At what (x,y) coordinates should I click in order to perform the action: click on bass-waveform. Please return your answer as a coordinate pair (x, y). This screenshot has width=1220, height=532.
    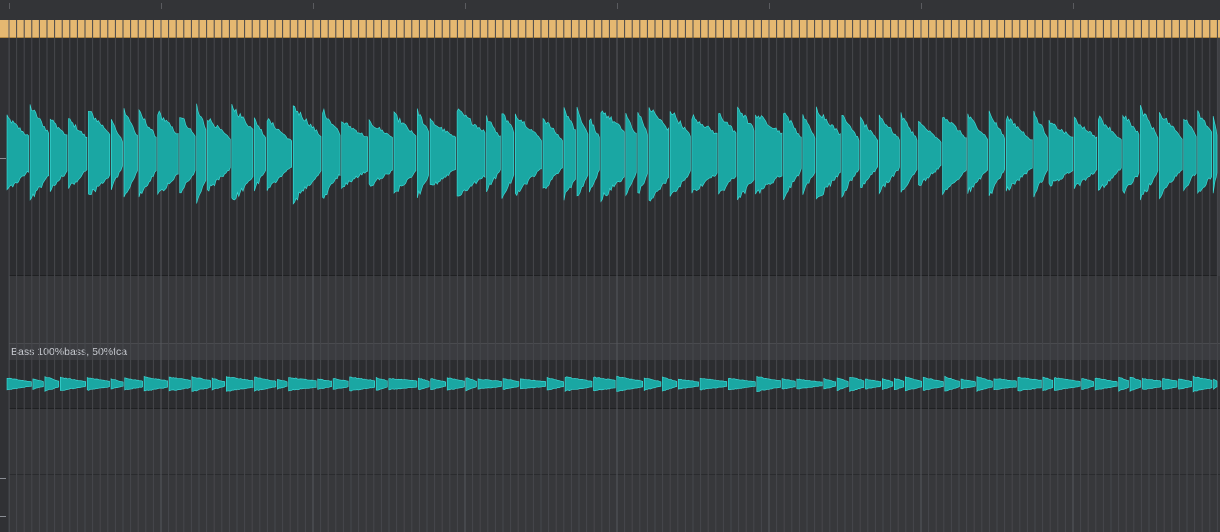
    Looking at the image, I should click on (612, 384).